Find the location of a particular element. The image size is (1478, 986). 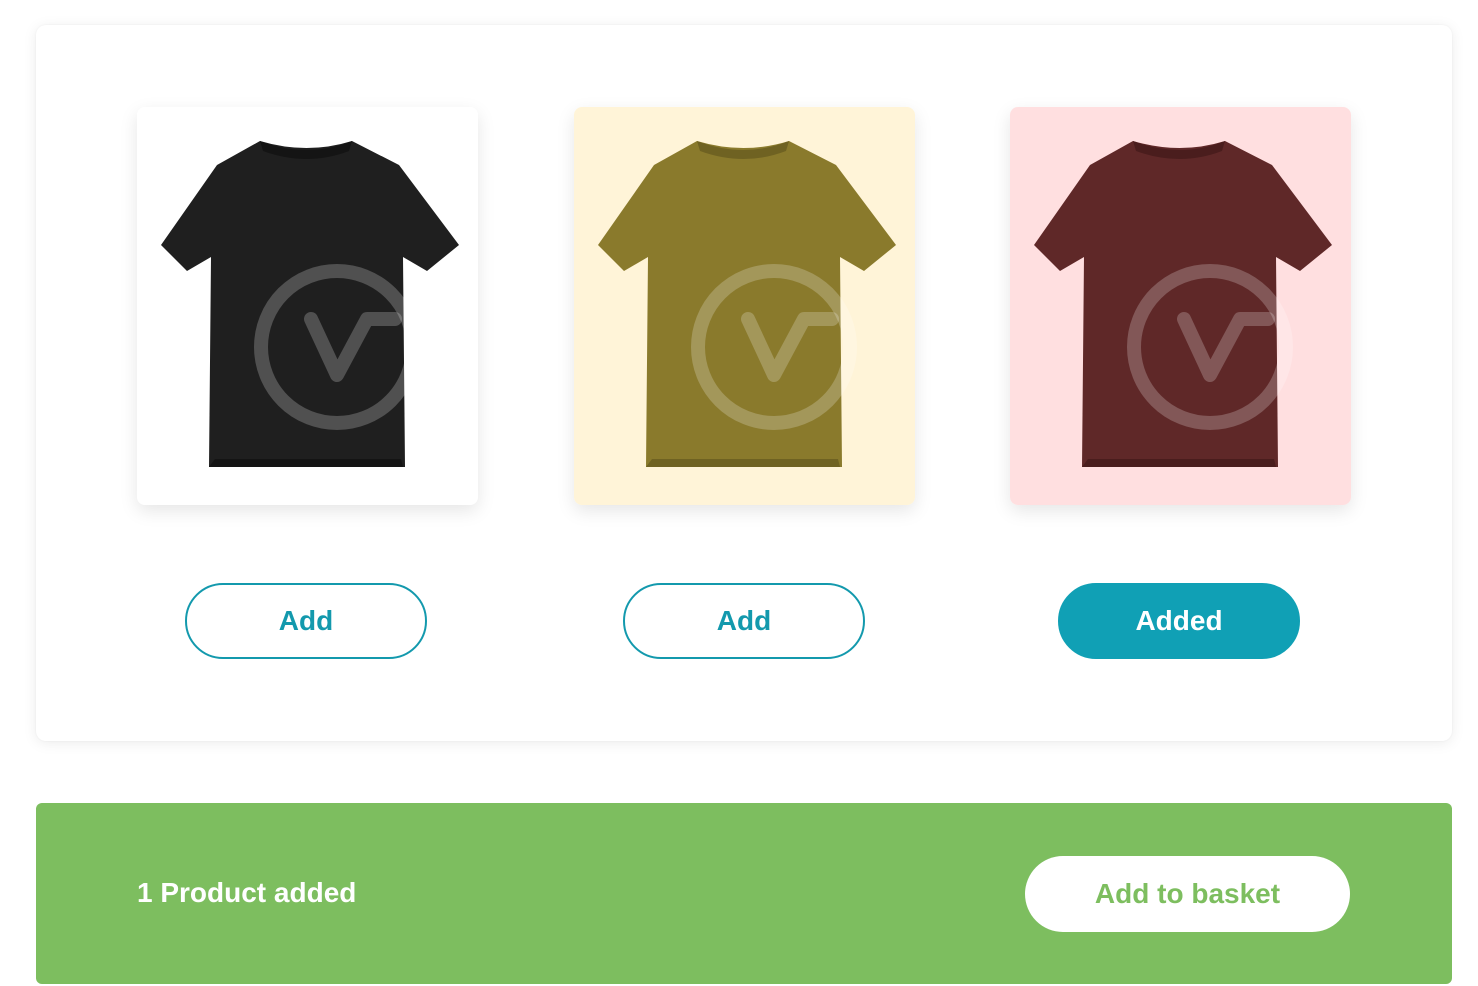

product-card-maroon is located at coordinates (1180, 306).